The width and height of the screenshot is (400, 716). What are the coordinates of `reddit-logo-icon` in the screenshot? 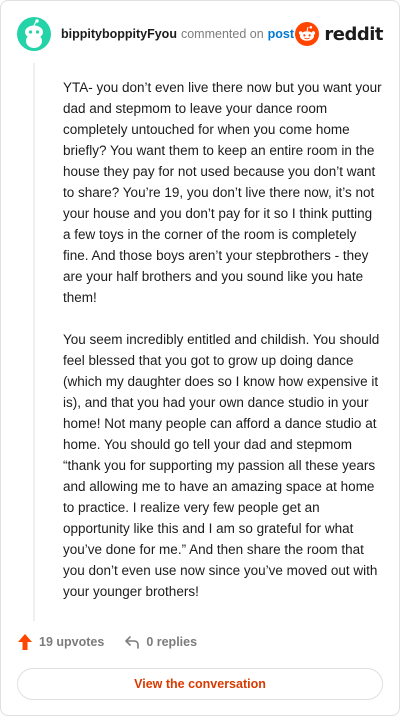 It's located at (307, 34).